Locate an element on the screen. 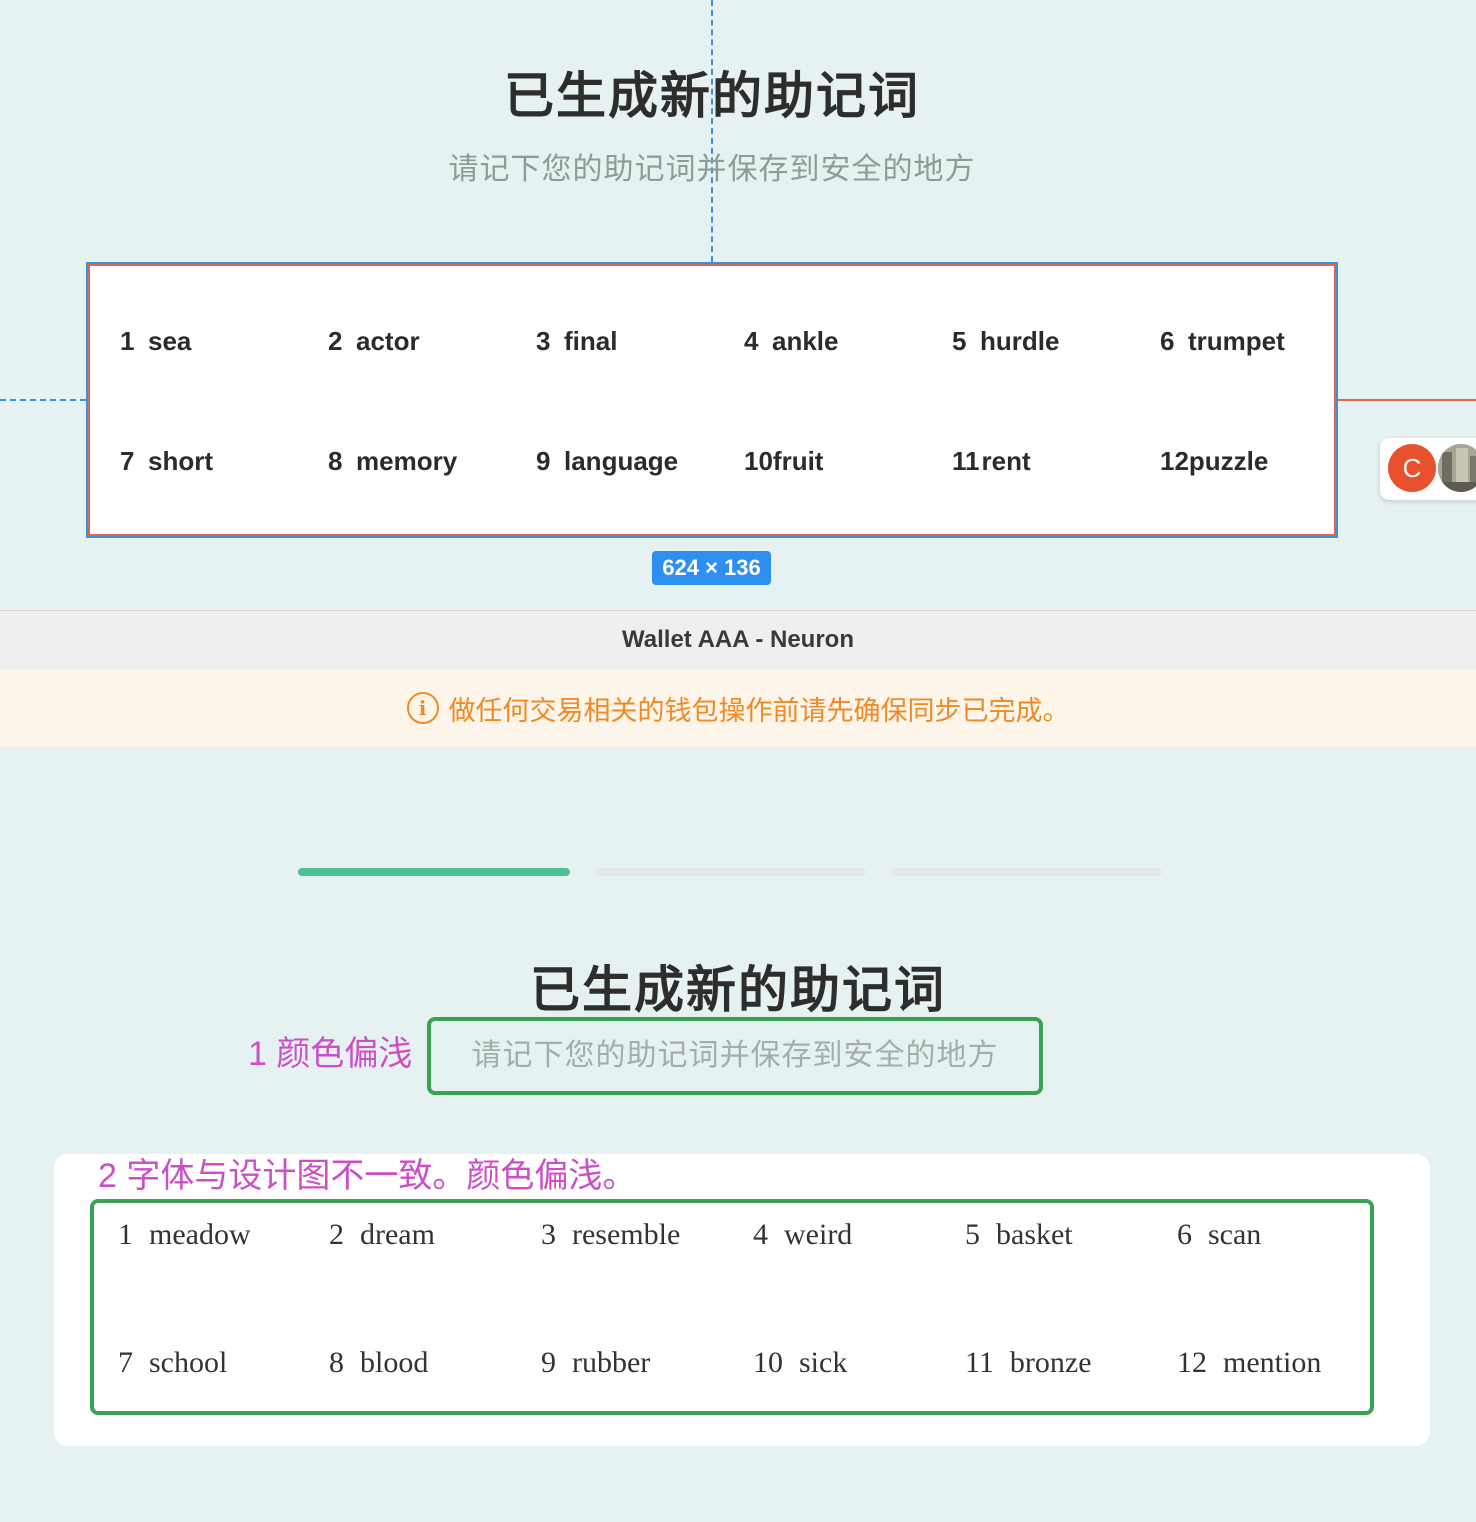 Image resolution: width=1476 pixels, height=1522 pixels. mnemonic-word-12: 12 mention is located at coordinates (1249, 1362).